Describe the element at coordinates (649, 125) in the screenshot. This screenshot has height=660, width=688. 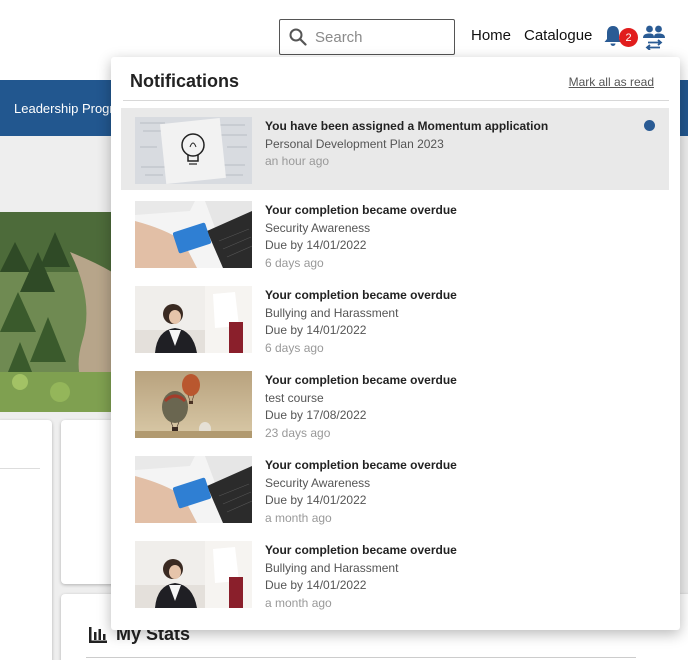
I see `unread-dot` at that location.